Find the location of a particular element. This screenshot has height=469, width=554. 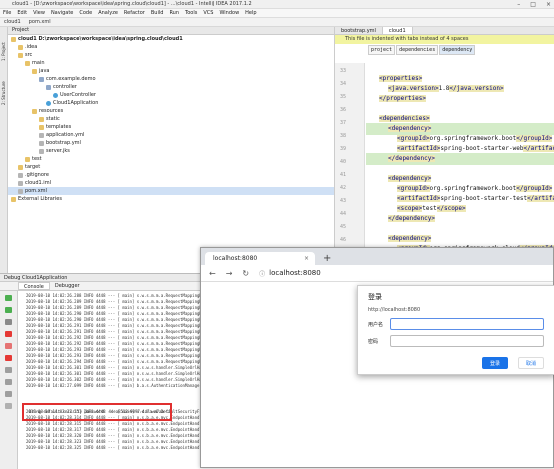

menu-item-code: Code is located at coordinates (85, 13).